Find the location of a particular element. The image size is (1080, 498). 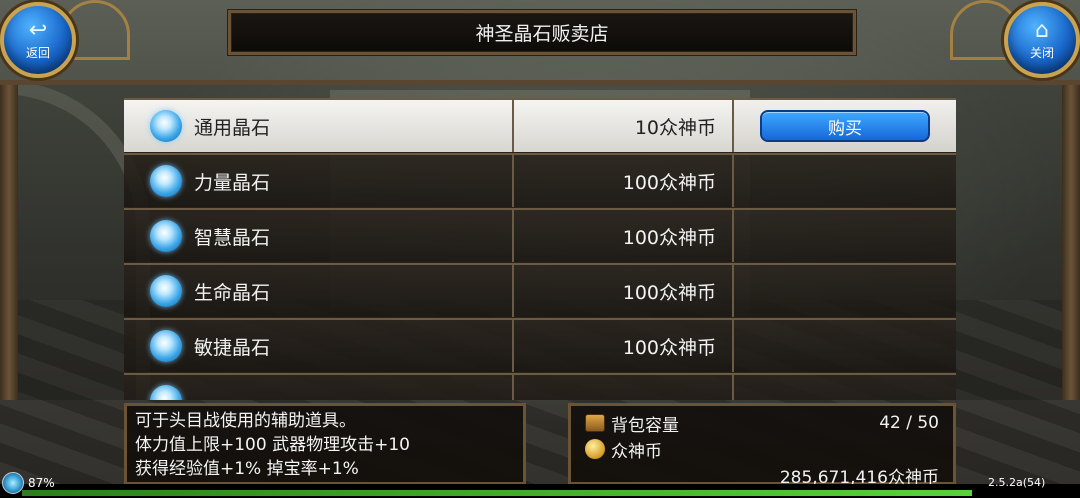

left-frame-rail is located at coordinates (9, 242).